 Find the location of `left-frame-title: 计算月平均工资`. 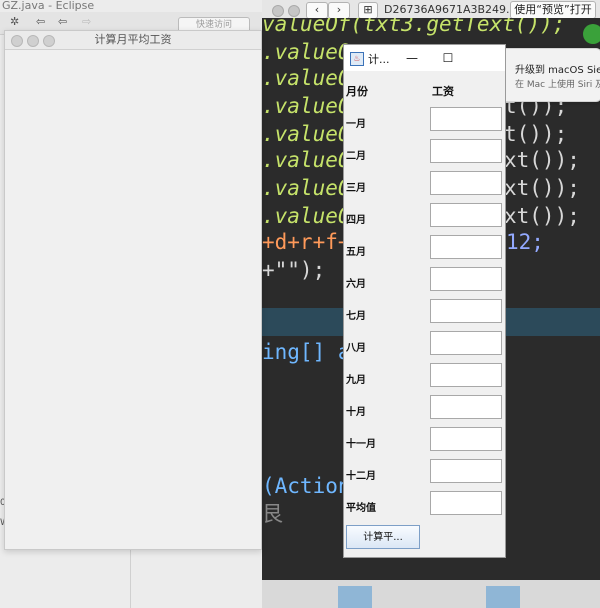

left-frame-title: 计算月平均工资 is located at coordinates (133, 39).